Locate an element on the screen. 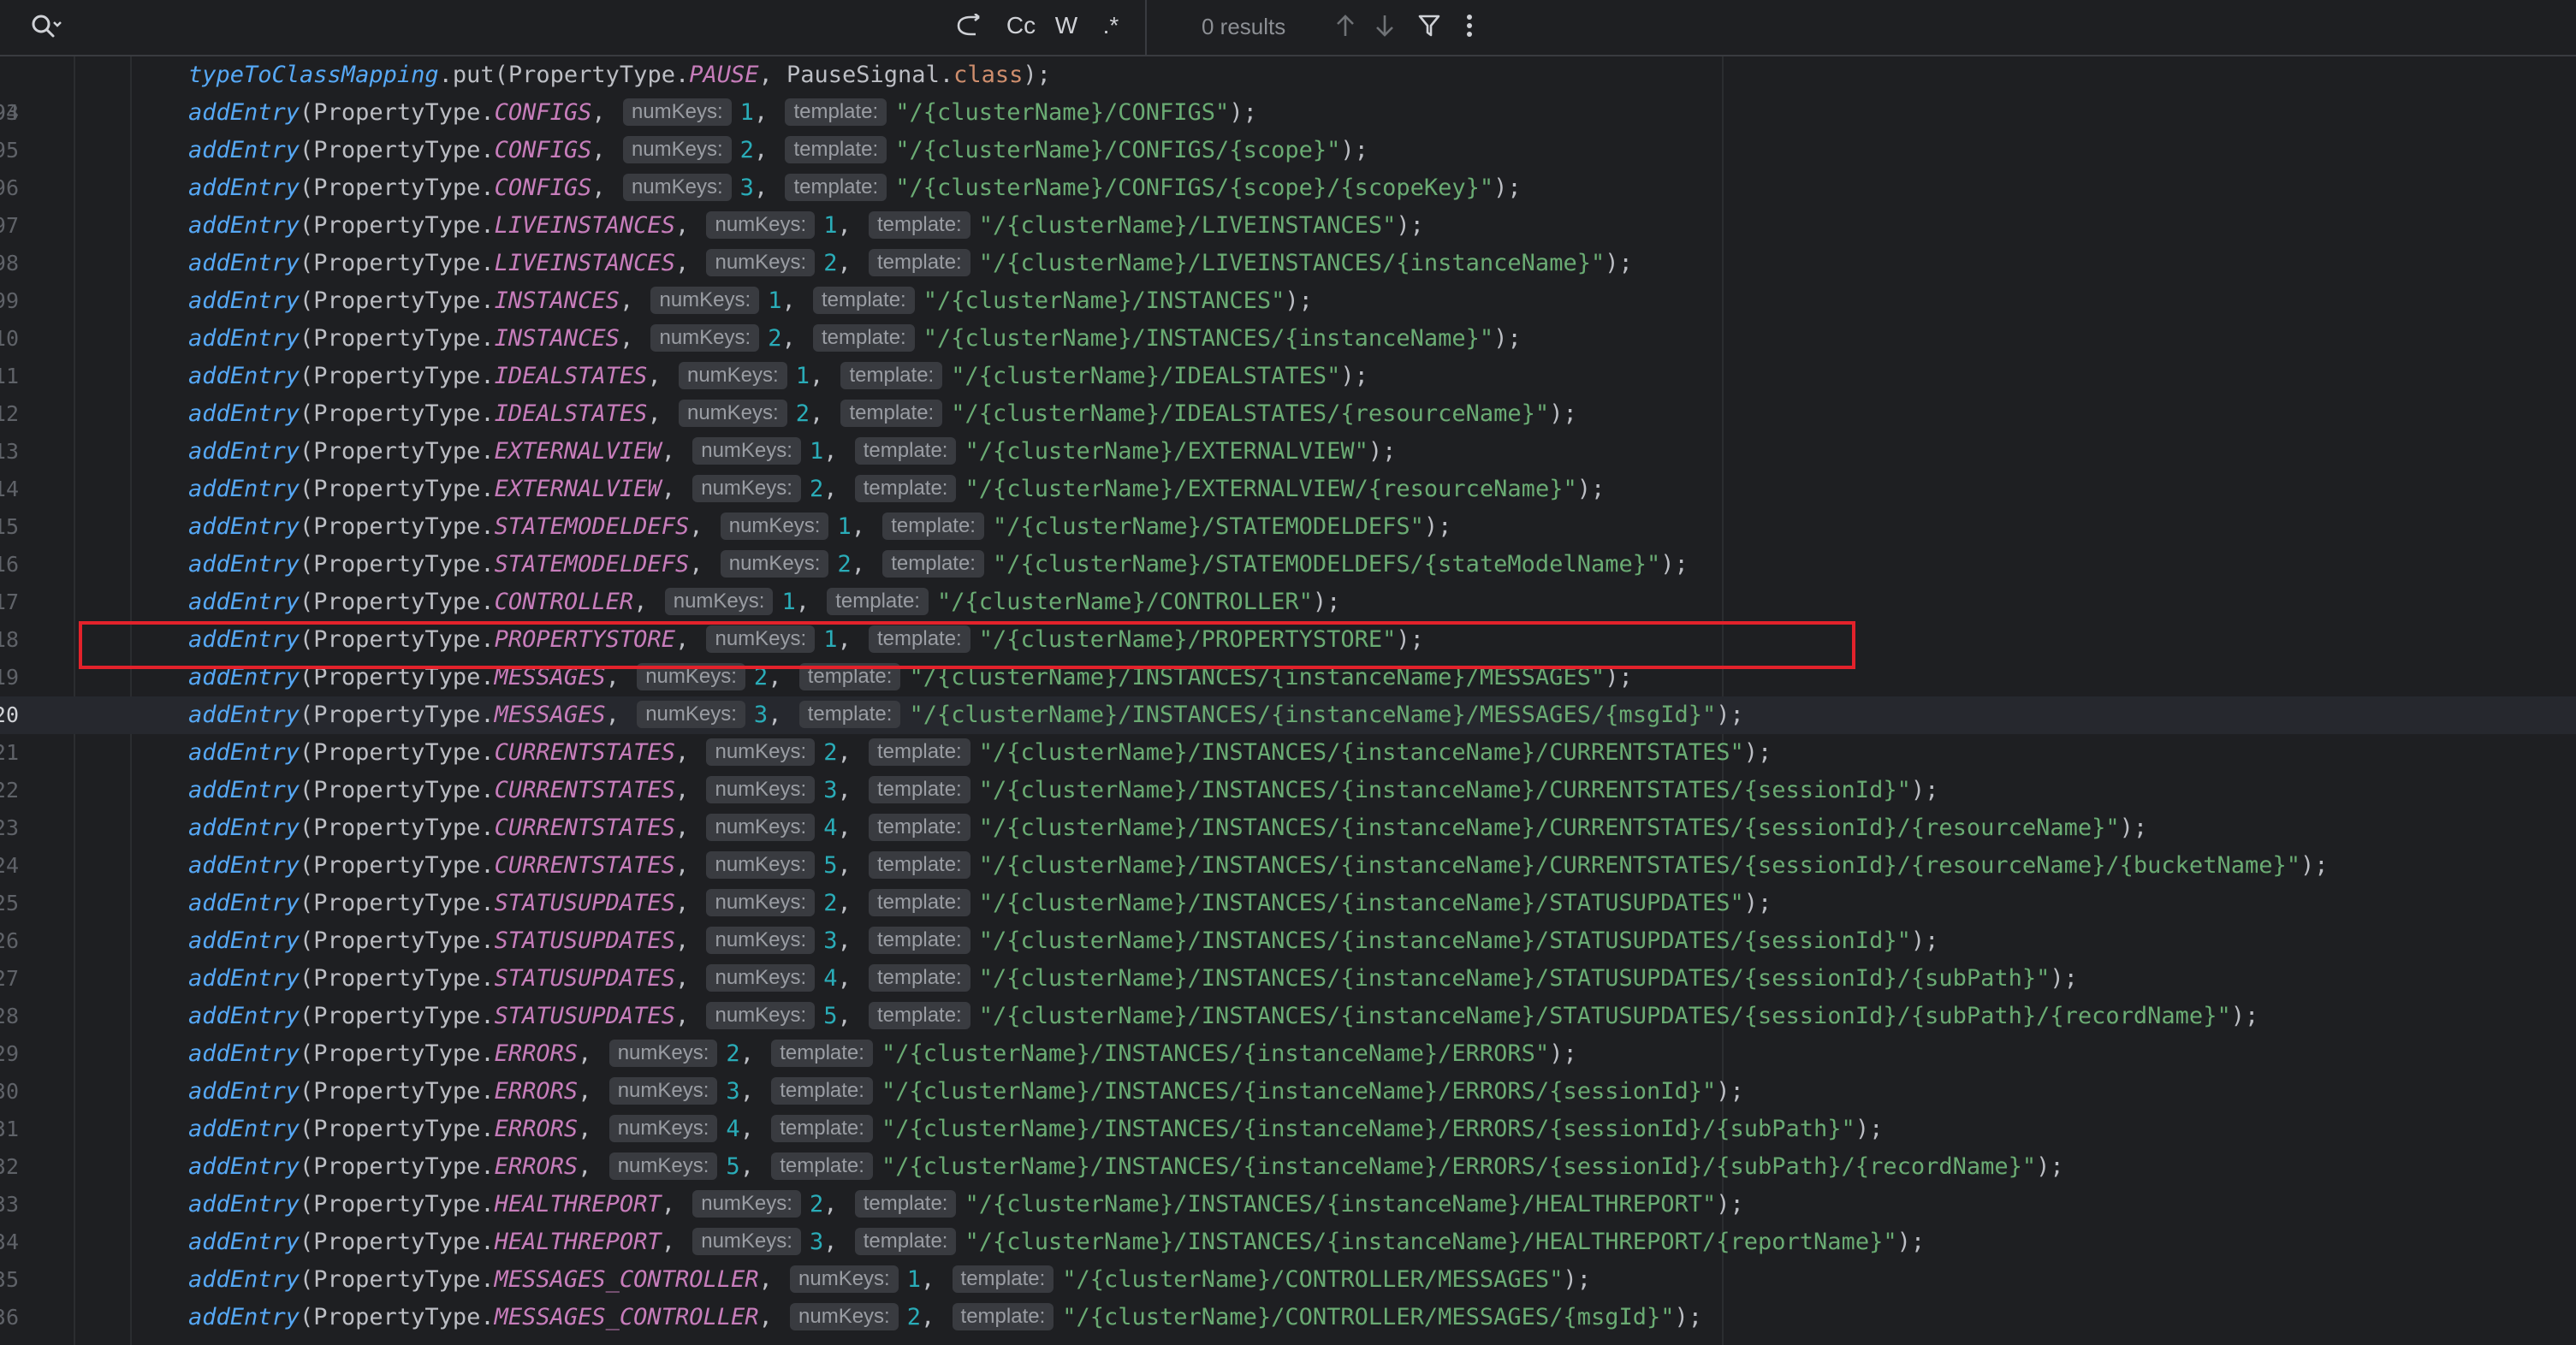 The image size is (2576, 1345). whole-words-button: W is located at coordinates (1066, 26).